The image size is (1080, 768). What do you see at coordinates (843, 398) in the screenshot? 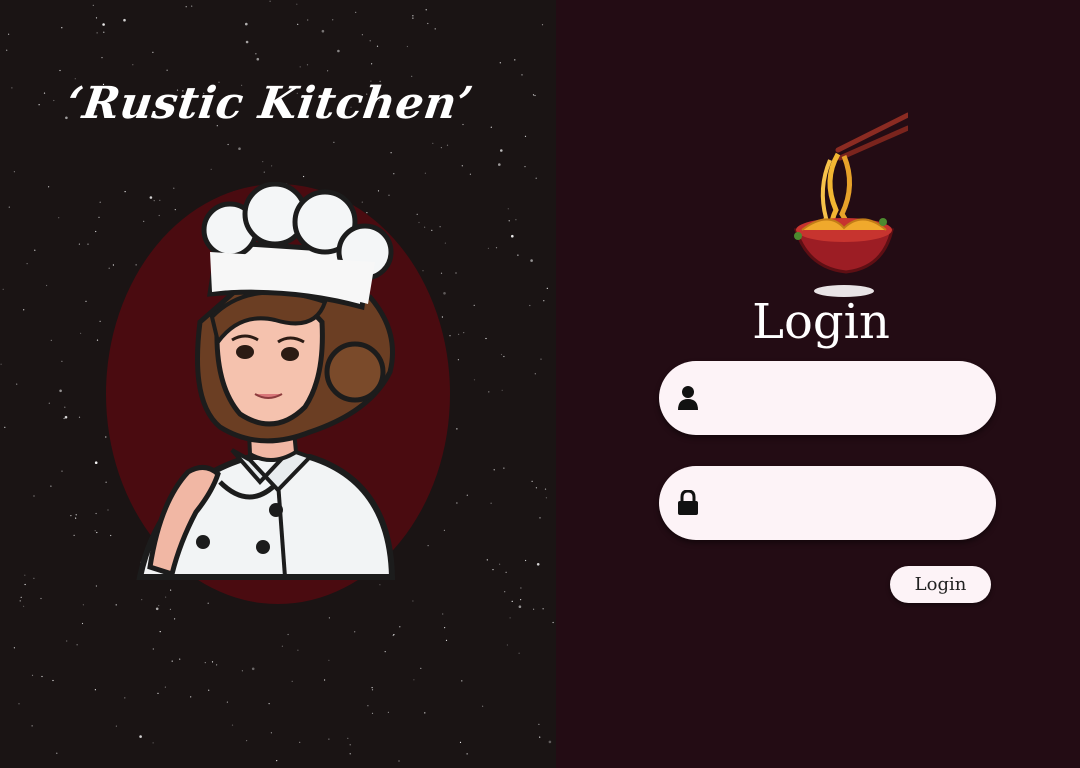
I see `username-input` at bounding box center [843, 398].